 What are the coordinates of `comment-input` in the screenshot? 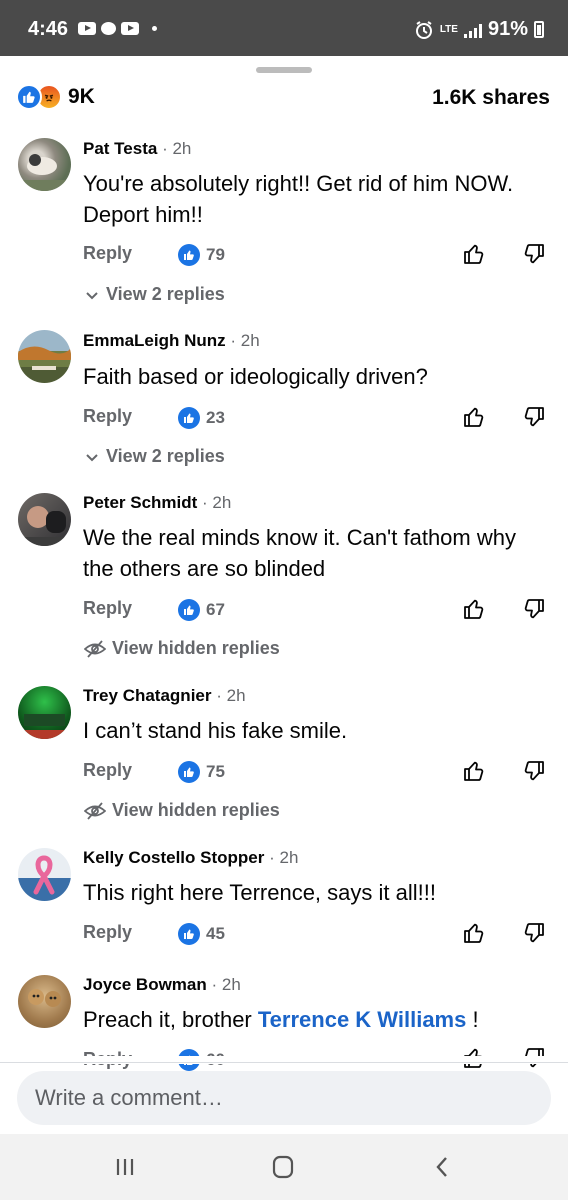 It's located at (284, 1098).